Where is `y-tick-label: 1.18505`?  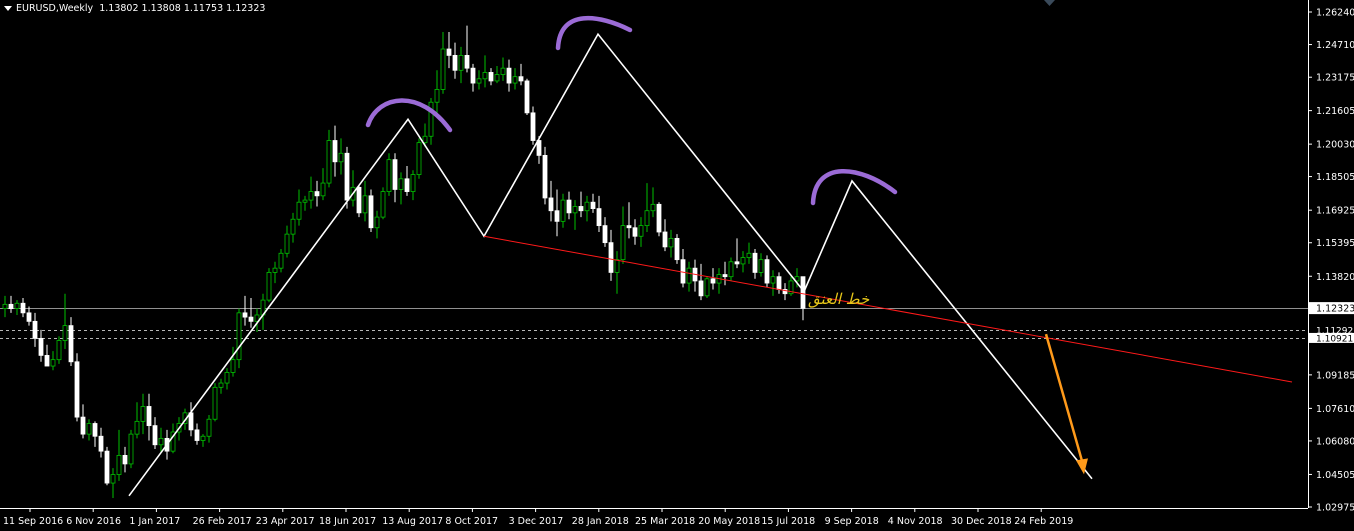
y-tick-label: 1.18505 is located at coordinates (1335, 177).